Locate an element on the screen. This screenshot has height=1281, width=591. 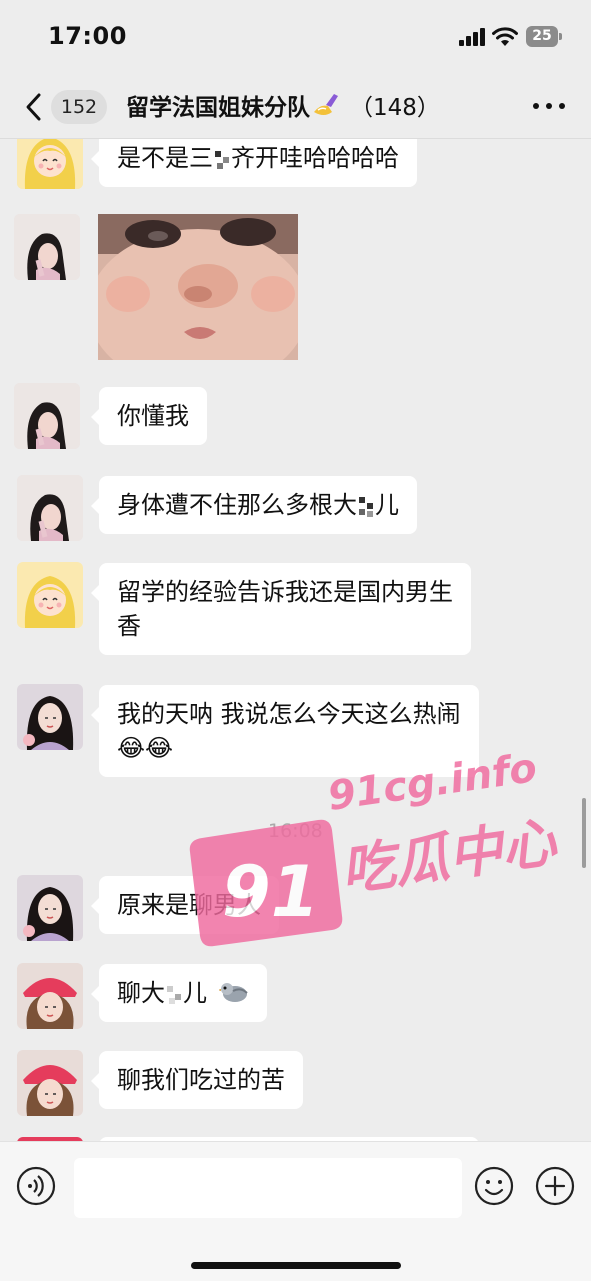
home-indicator is located at coordinates (296, 1265).